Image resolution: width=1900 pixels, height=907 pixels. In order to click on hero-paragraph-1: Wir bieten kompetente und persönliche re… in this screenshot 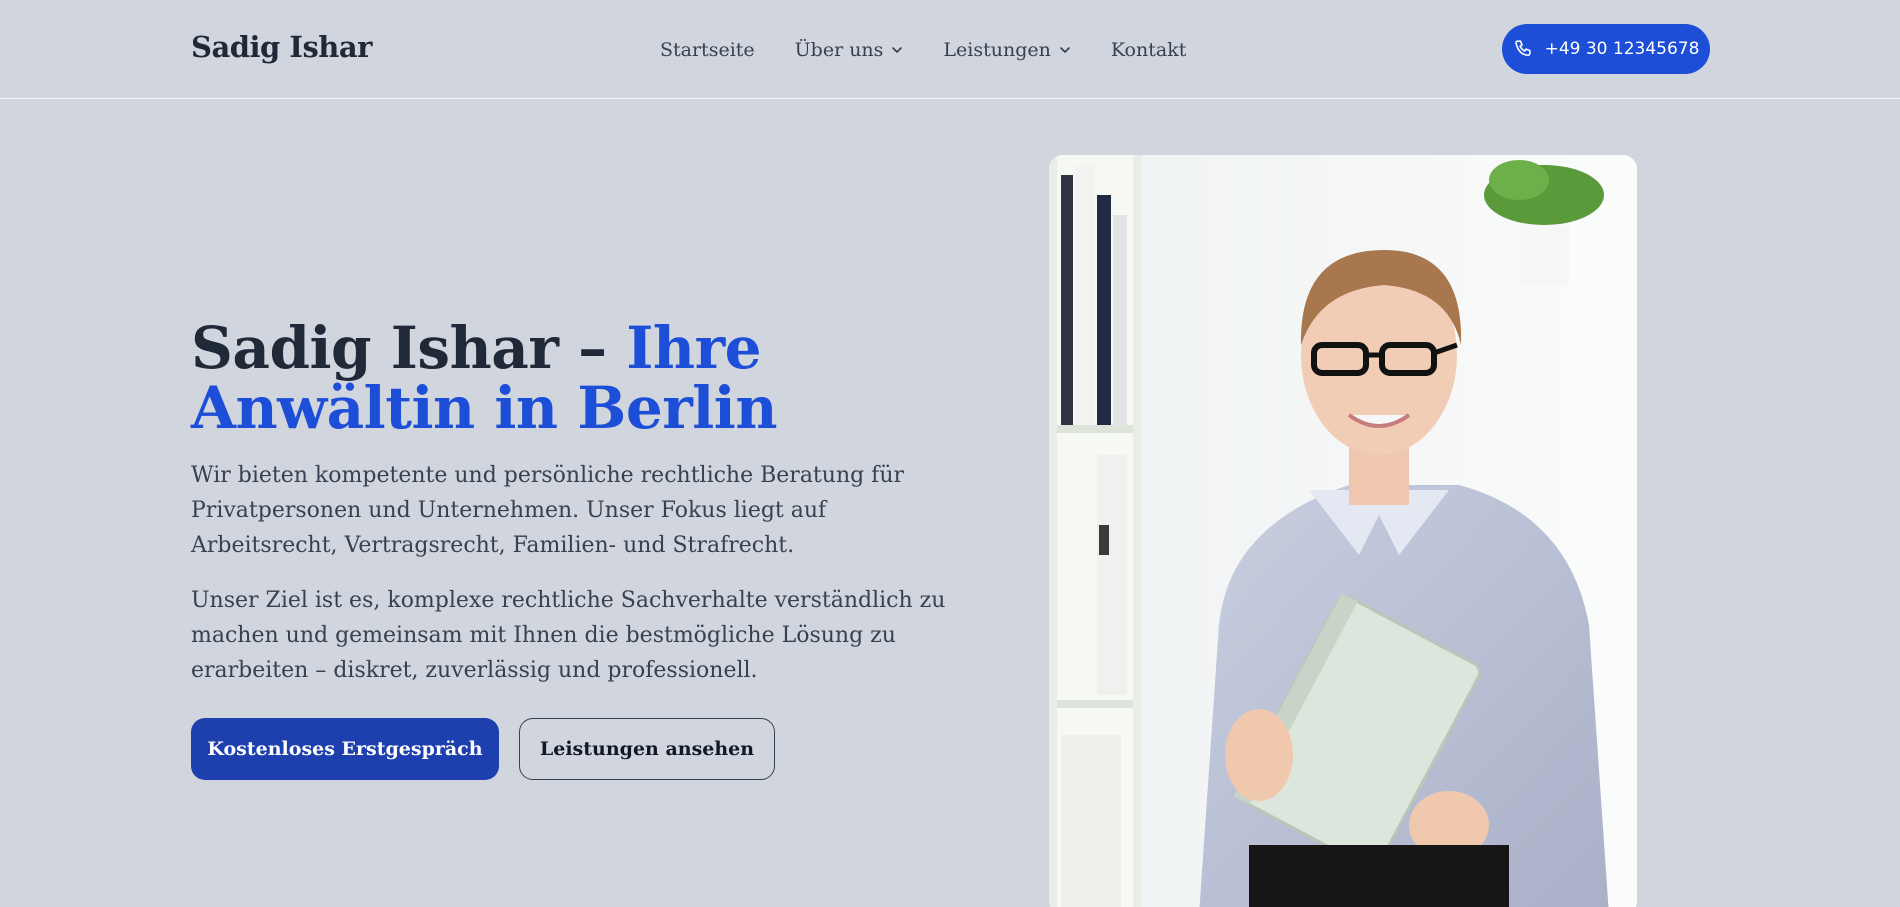, I will do `click(548, 510)`.